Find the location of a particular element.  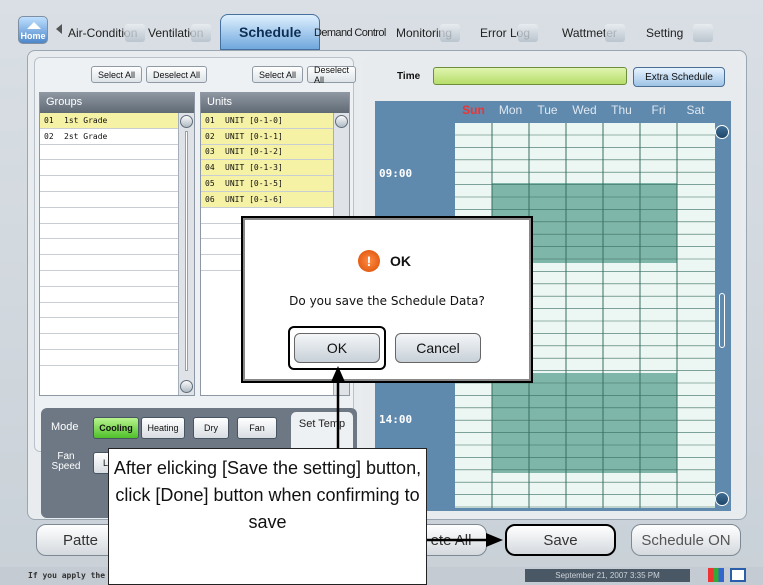

status-indicator-icon is located at coordinates (716, 575).